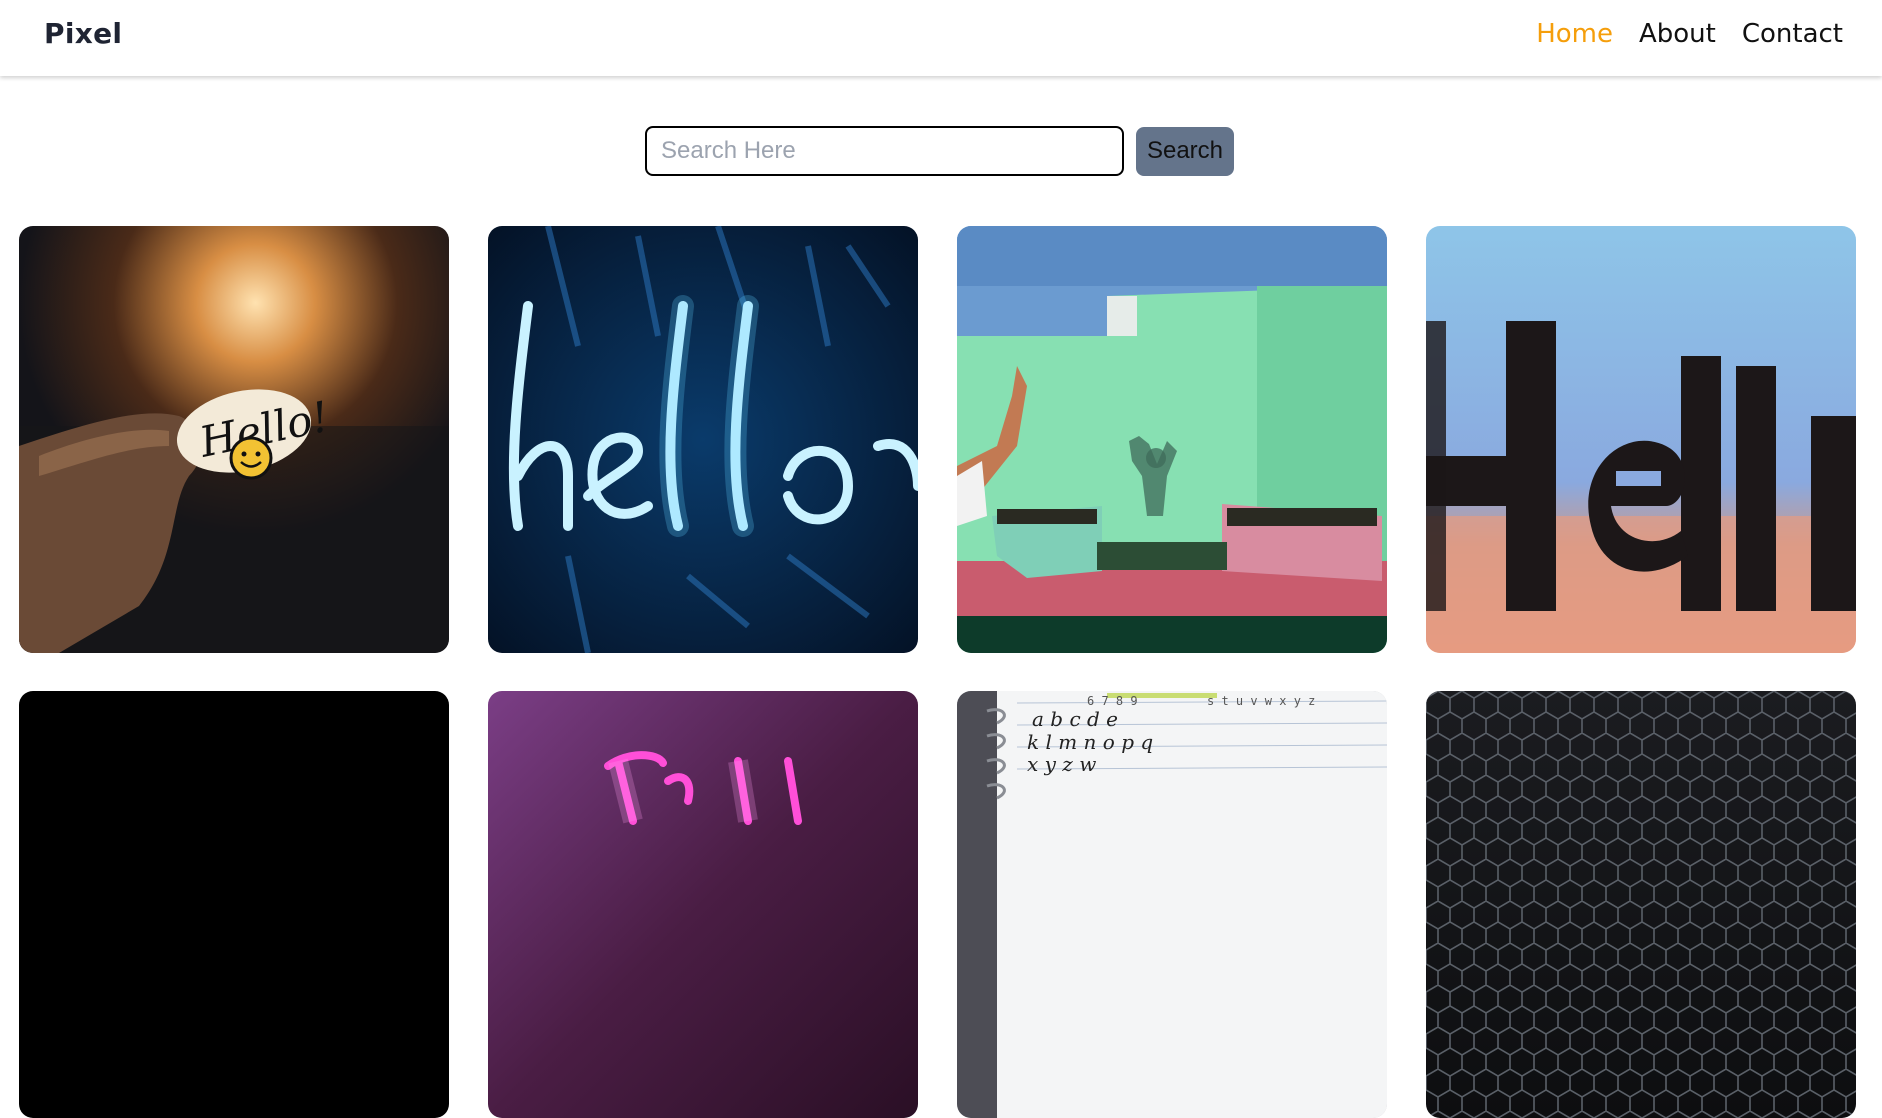  Describe the element at coordinates (1112, 701) in the screenshot. I see `svg-text: 6 7 8 9` at that location.